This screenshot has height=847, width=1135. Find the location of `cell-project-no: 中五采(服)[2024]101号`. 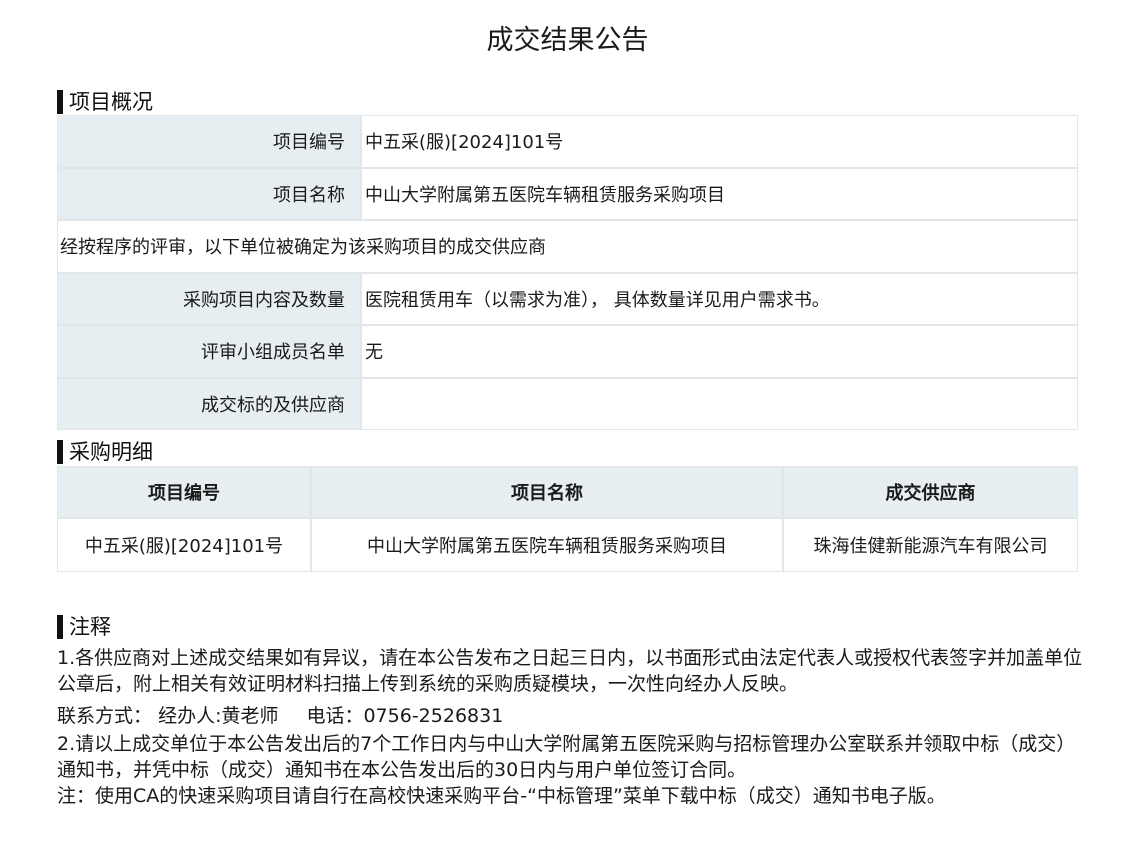

cell-project-no: 中五采(服)[2024]101号 is located at coordinates (184, 545).